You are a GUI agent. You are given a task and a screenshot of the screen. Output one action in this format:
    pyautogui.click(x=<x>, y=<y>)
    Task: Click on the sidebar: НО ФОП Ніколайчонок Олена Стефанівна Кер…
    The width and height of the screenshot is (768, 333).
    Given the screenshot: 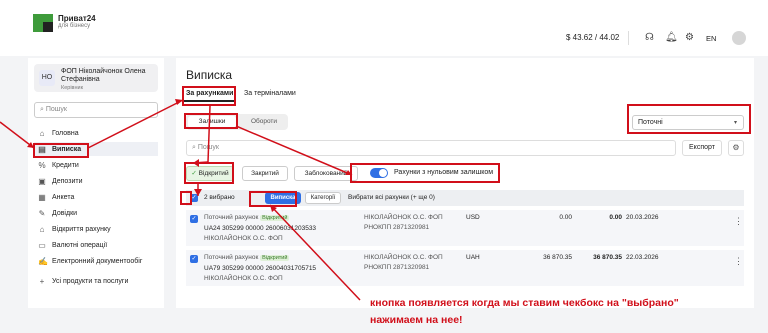 What is the action you would take?
    pyautogui.click(x=96, y=183)
    